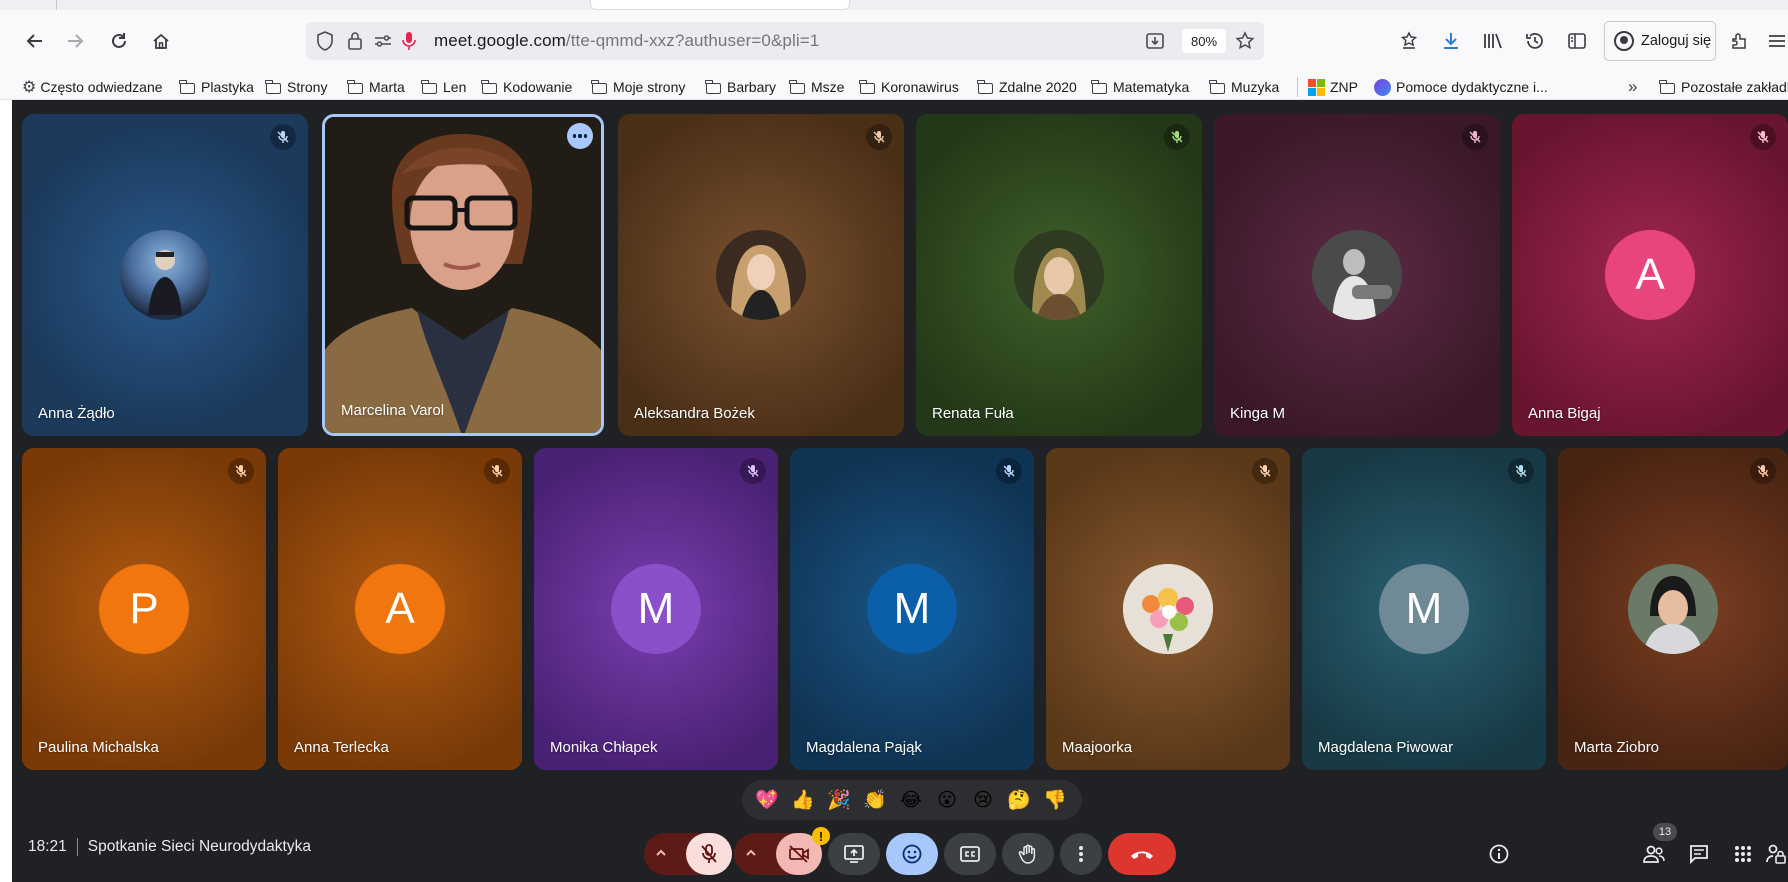 The height and width of the screenshot is (882, 1788). Describe the element at coordinates (1258, 413) in the screenshot. I see `participant-name: Kinga M` at that location.